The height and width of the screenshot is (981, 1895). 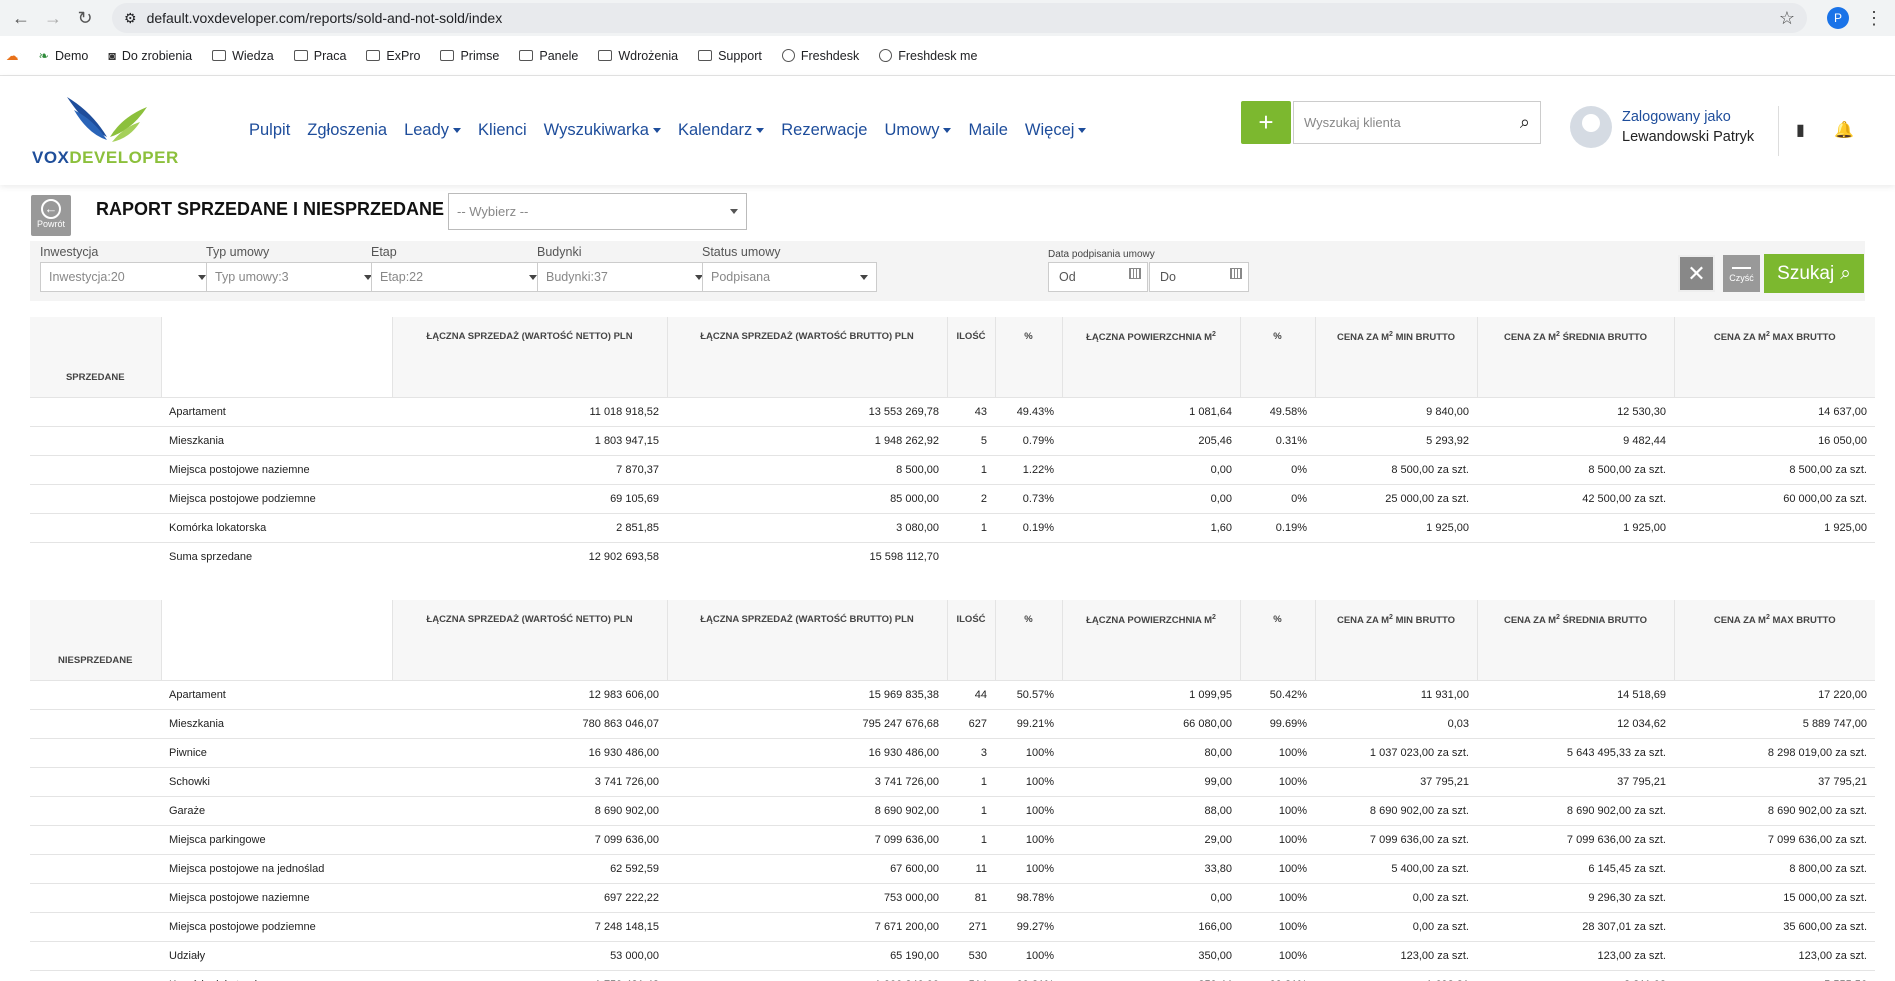 I want to click on cell: 99.21%, so click(x=1028, y=723).